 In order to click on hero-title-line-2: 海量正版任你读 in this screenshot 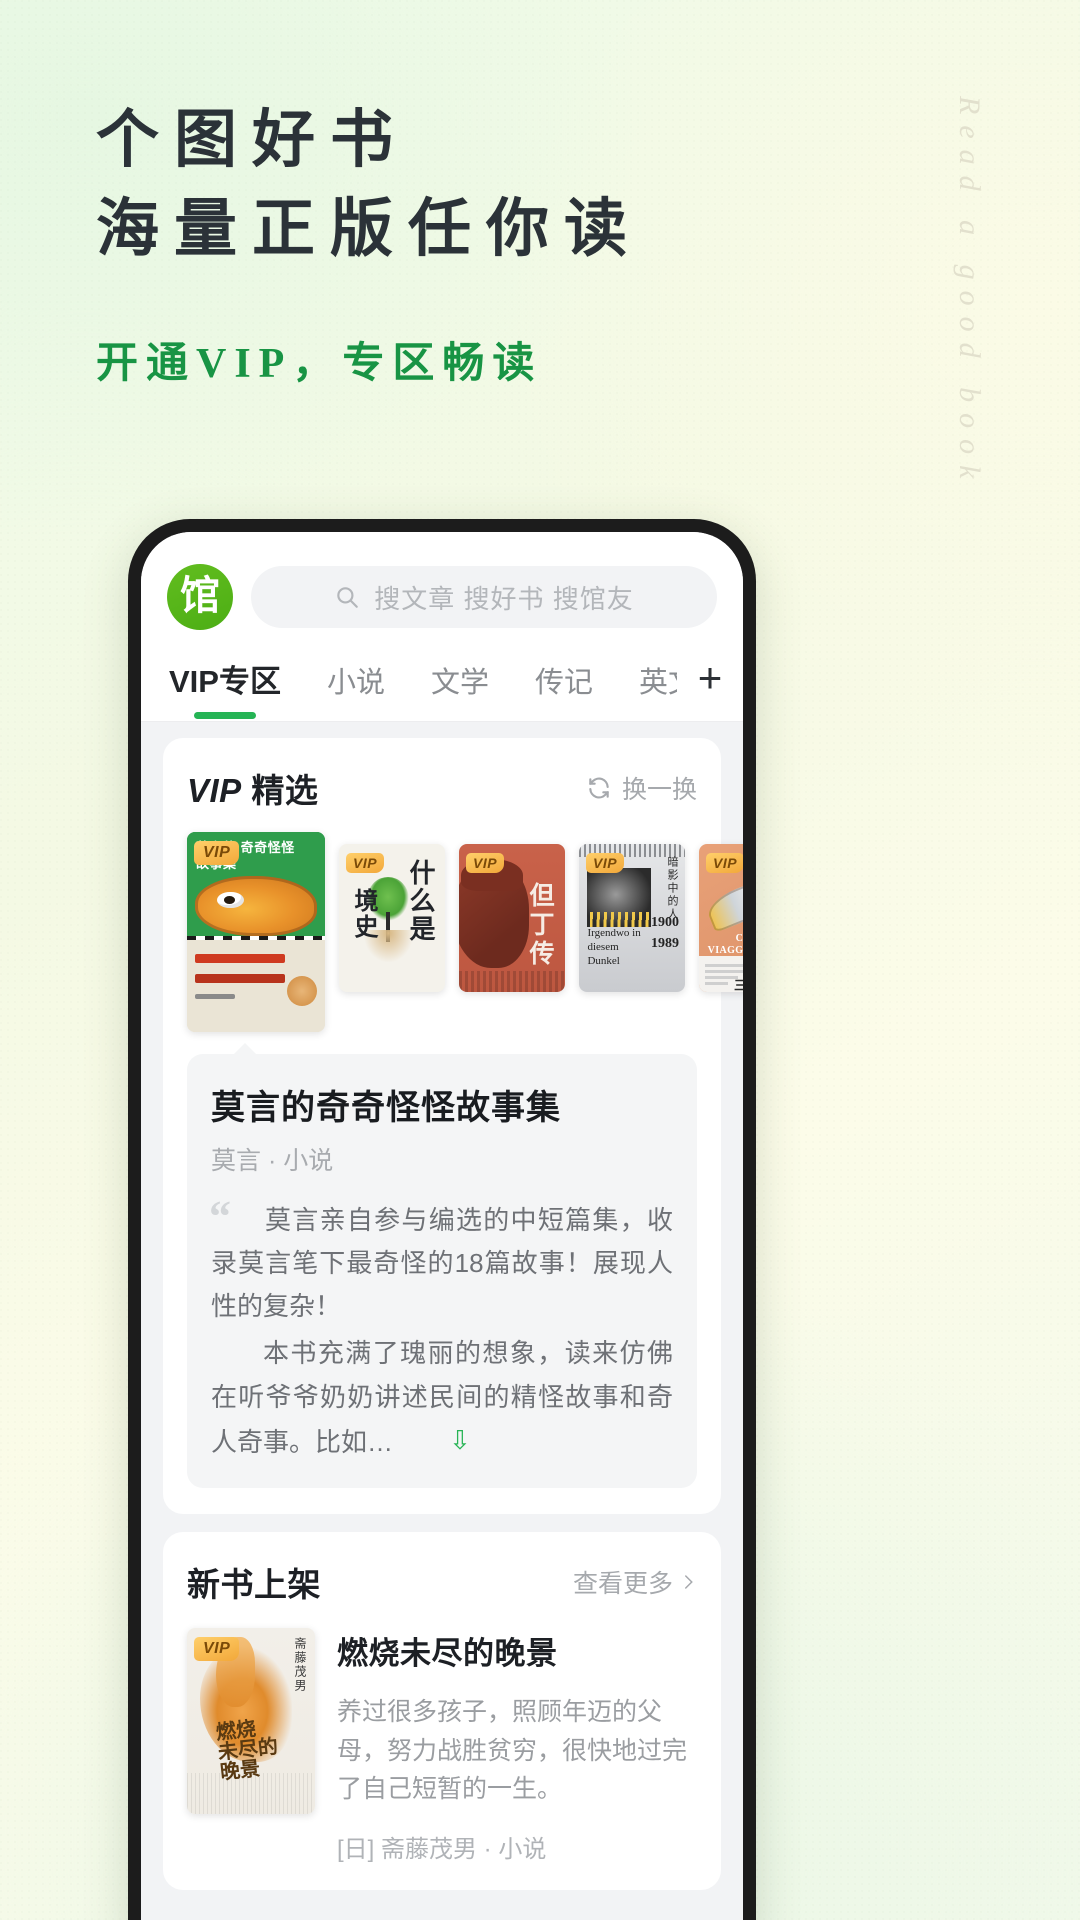, I will do `click(369, 229)`.